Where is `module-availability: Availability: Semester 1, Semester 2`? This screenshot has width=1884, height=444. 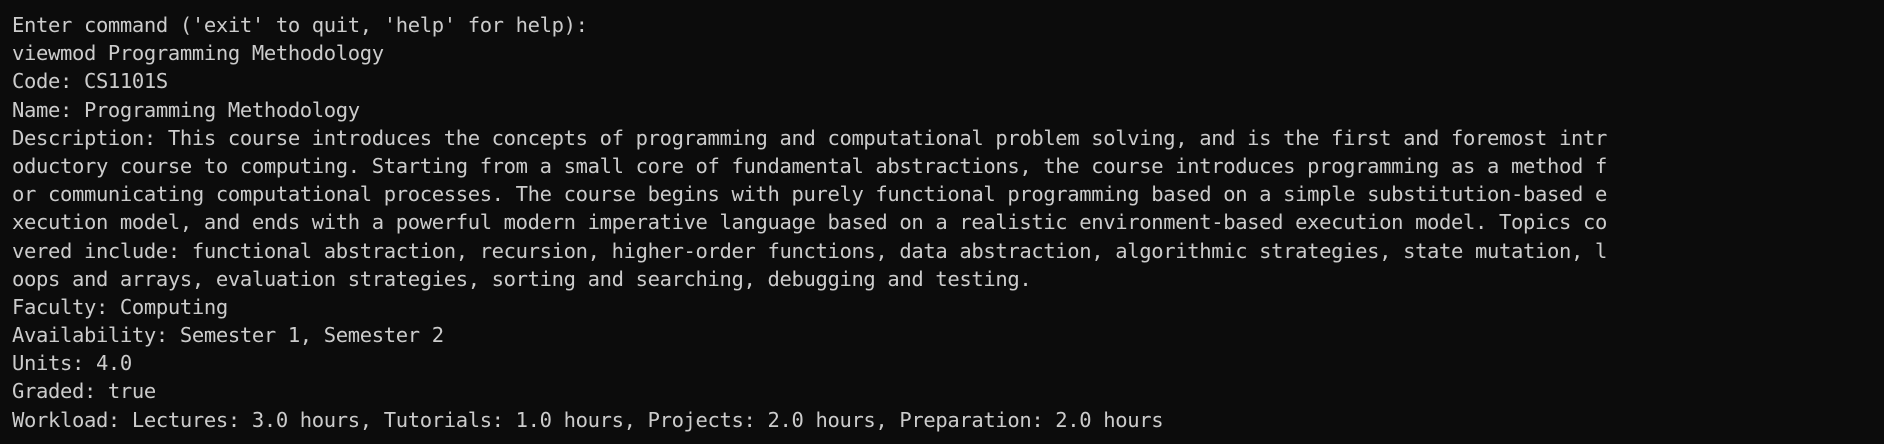
module-availability: Availability: Semester 1, Semester 2 is located at coordinates (228, 335).